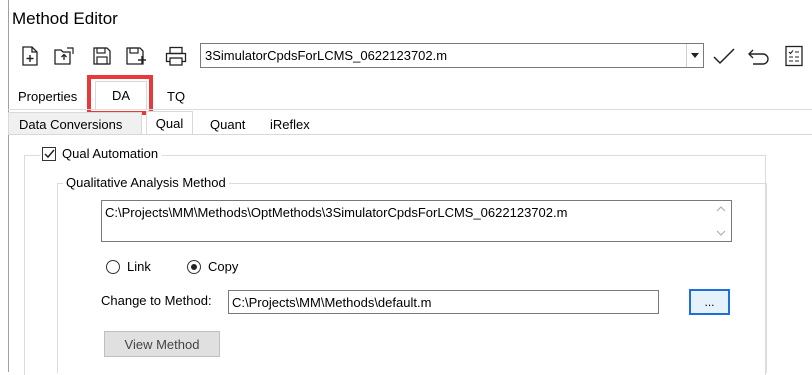 The image size is (812, 375). Describe the element at coordinates (194, 266) in the screenshot. I see `radio-copy` at that location.